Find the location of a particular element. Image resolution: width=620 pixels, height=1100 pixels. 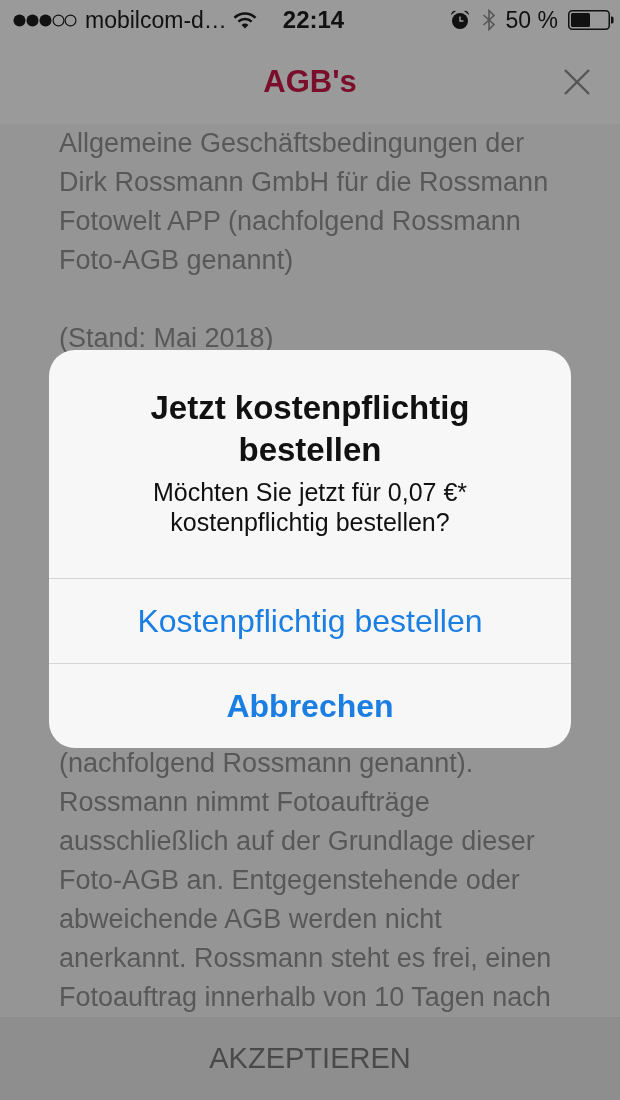

close-icon is located at coordinates (577, 82).